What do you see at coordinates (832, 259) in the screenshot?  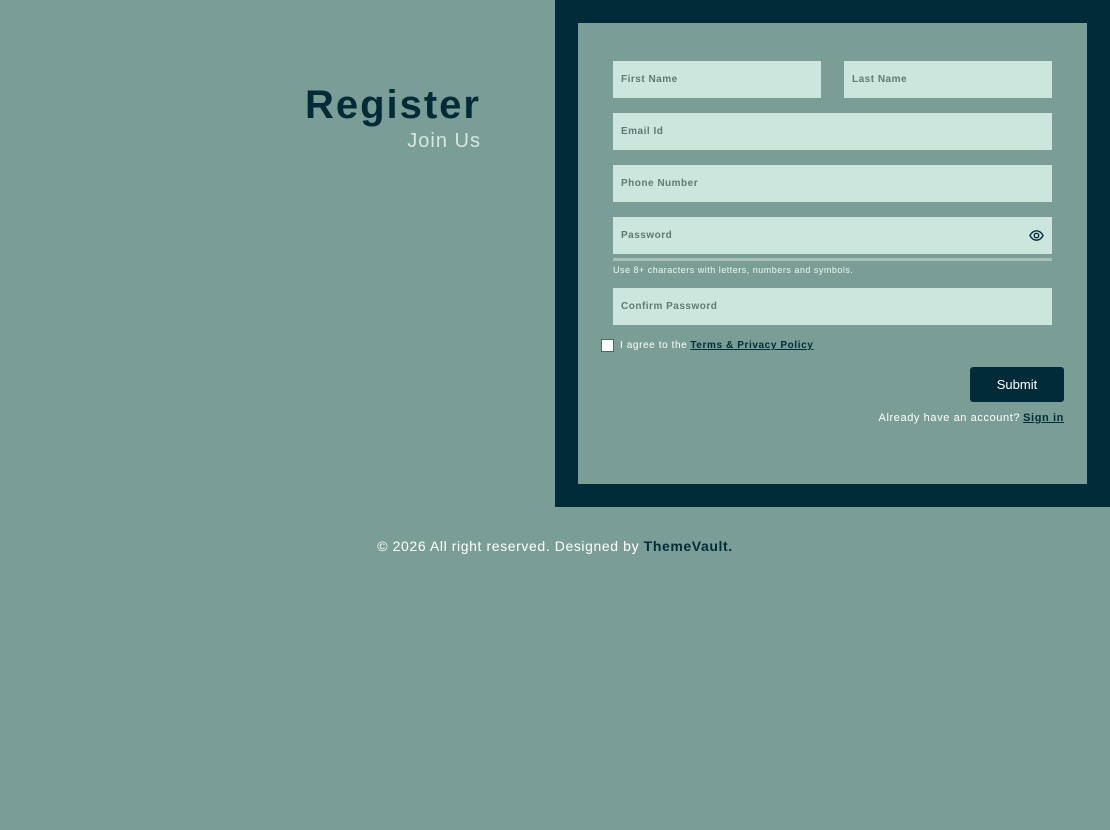 I see `password-strength-bar` at bounding box center [832, 259].